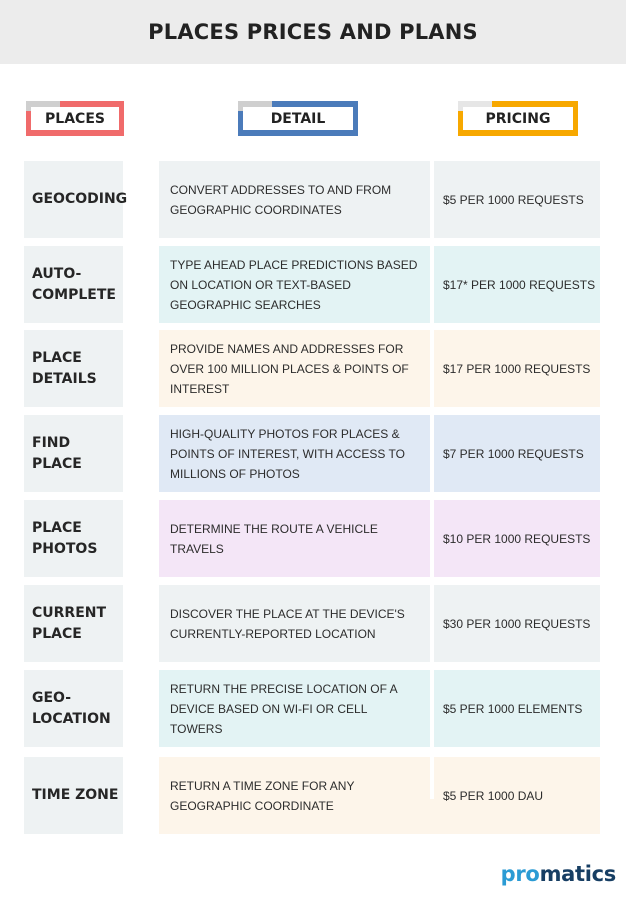 The height and width of the screenshot is (900, 626). What do you see at coordinates (64, 368) in the screenshot?
I see `row-place-name-text: PLACE DETAILS` at bounding box center [64, 368].